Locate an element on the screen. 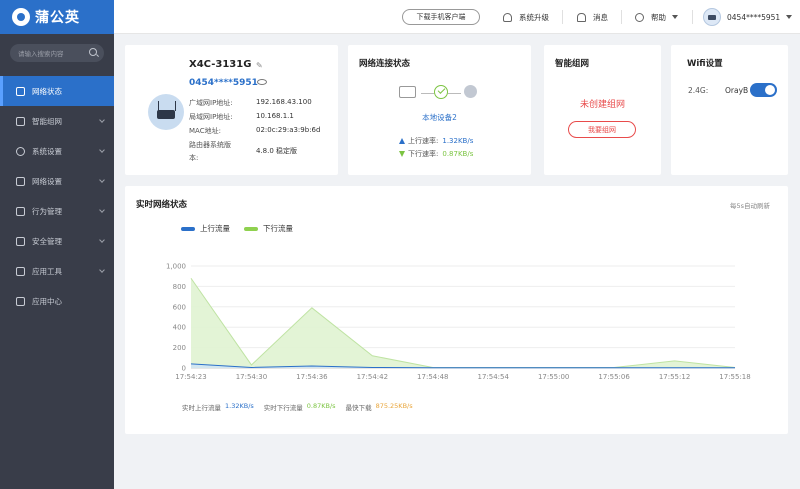 This screenshot has height=489, width=800. behavior-icon is located at coordinates (20, 211).